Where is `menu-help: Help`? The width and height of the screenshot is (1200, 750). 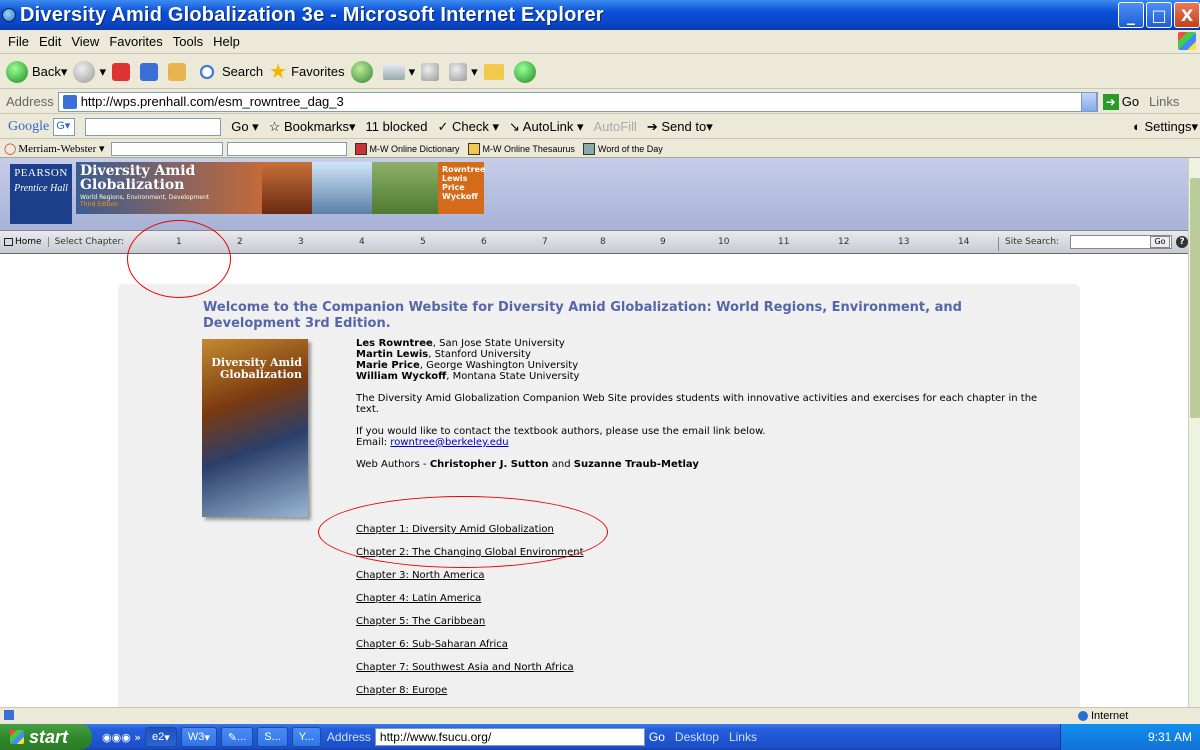
menu-help: Help is located at coordinates (226, 41).